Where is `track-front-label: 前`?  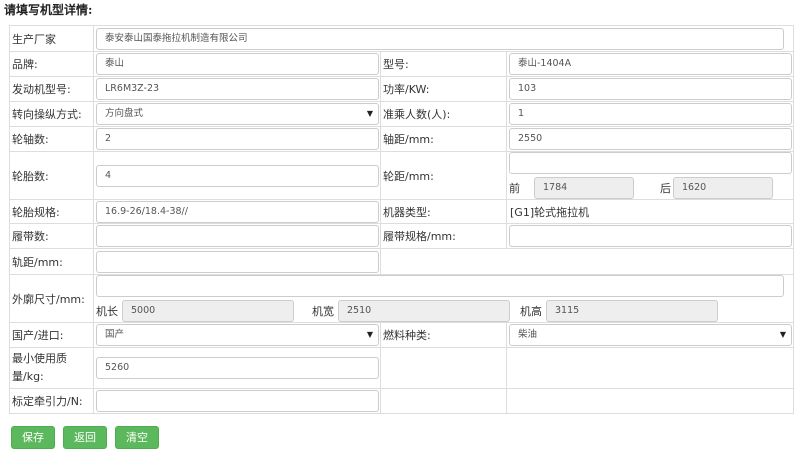 track-front-label: 前 is located at coordinates (514, 188).